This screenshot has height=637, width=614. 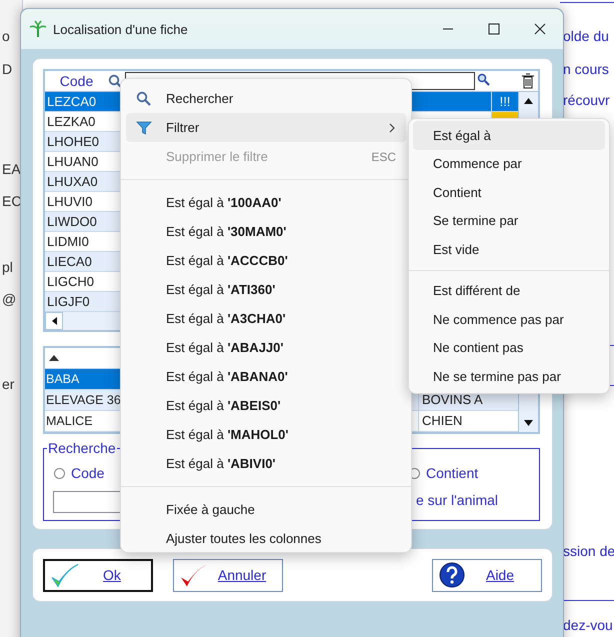 What do you see at coordinates (586, 36) in the screenshot?
I see `background-text: olde du` at bounding box center [586, 36].